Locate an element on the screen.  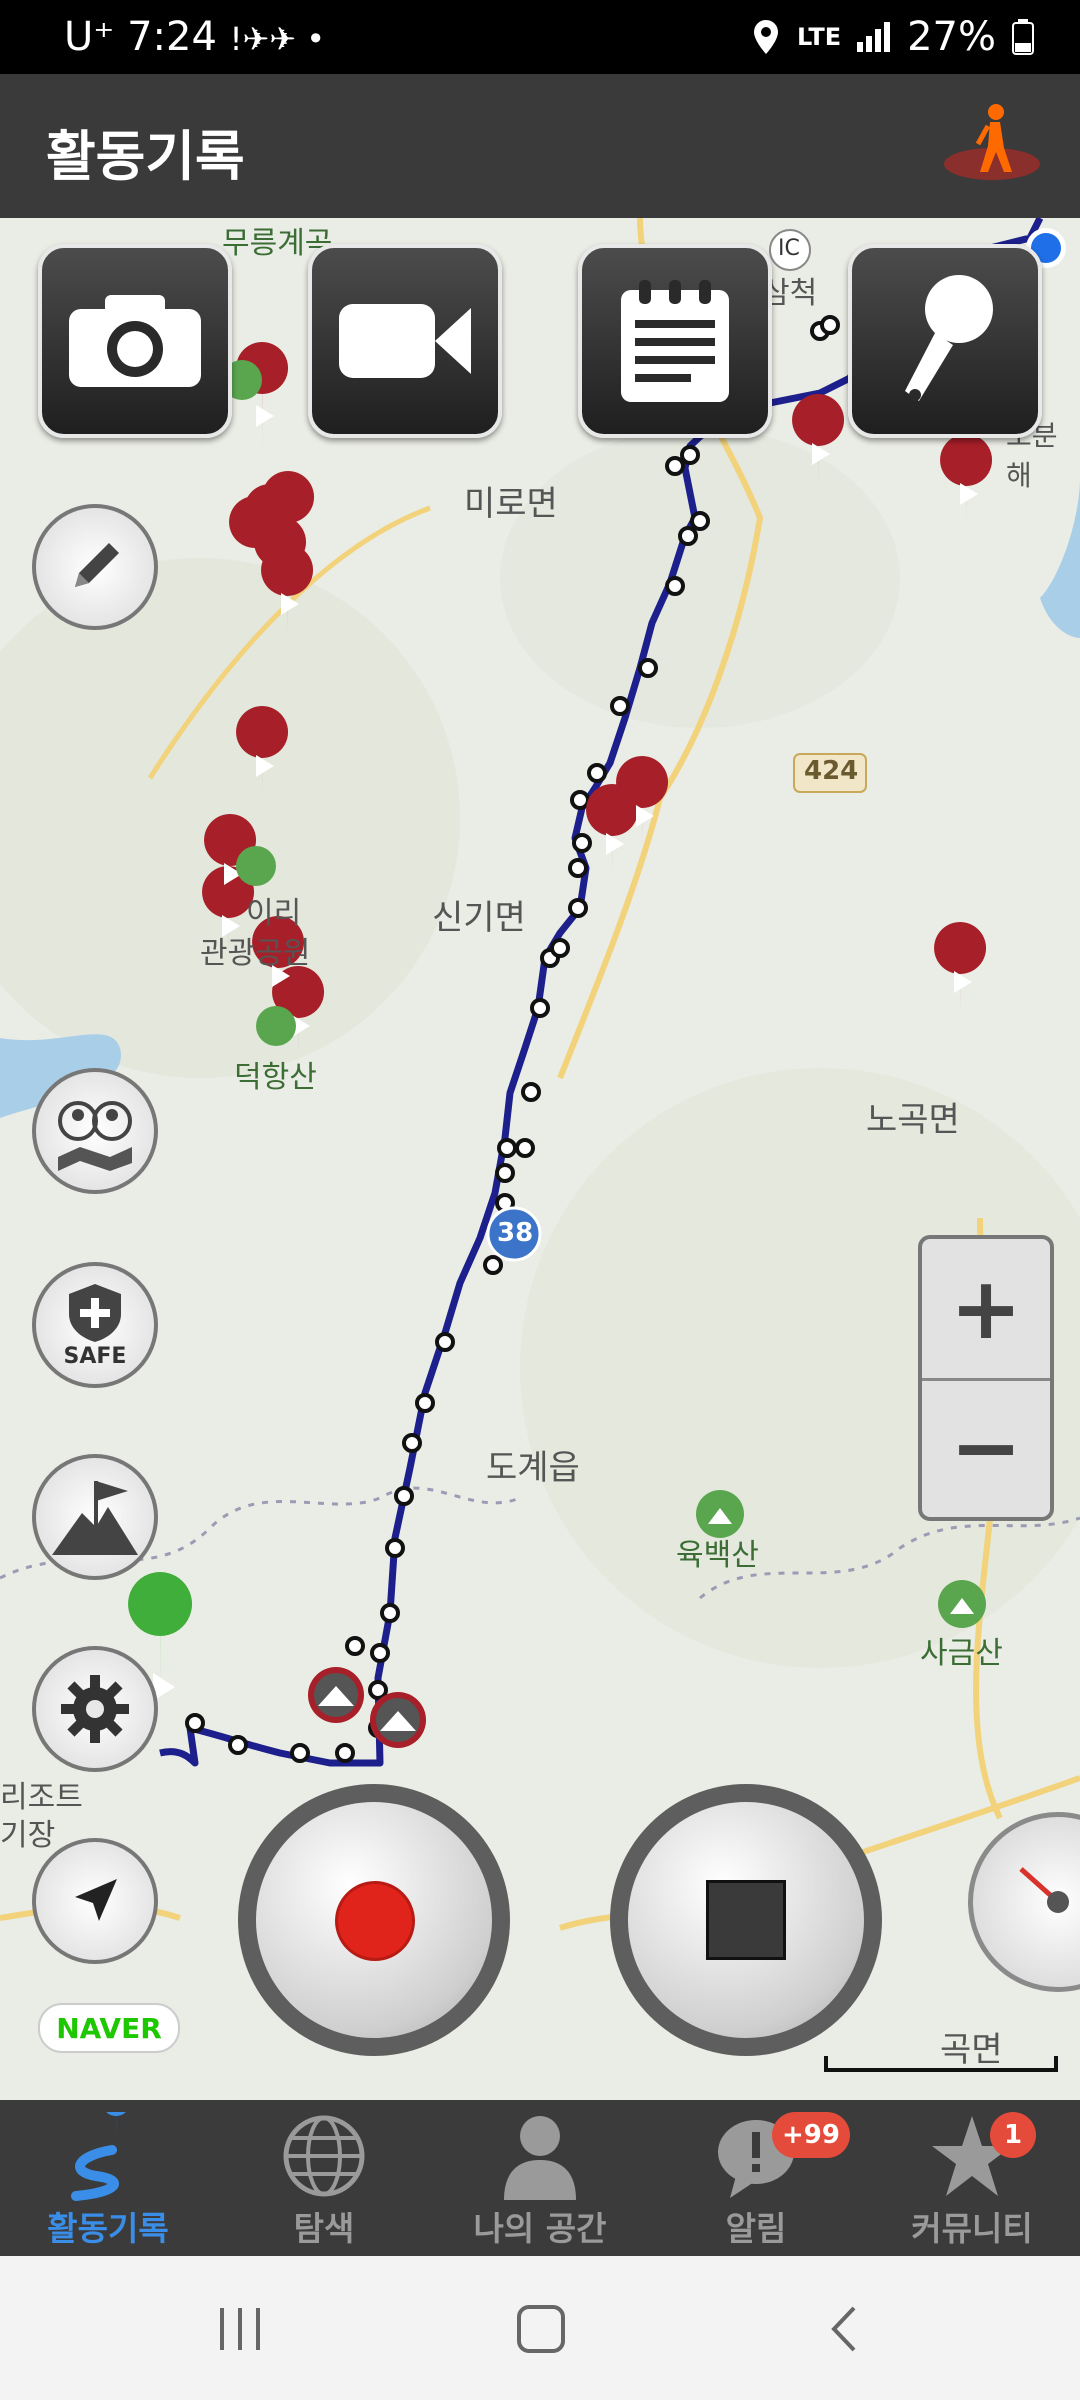
label-dogye: 도계읍 is located at coordinates (533, 1468).